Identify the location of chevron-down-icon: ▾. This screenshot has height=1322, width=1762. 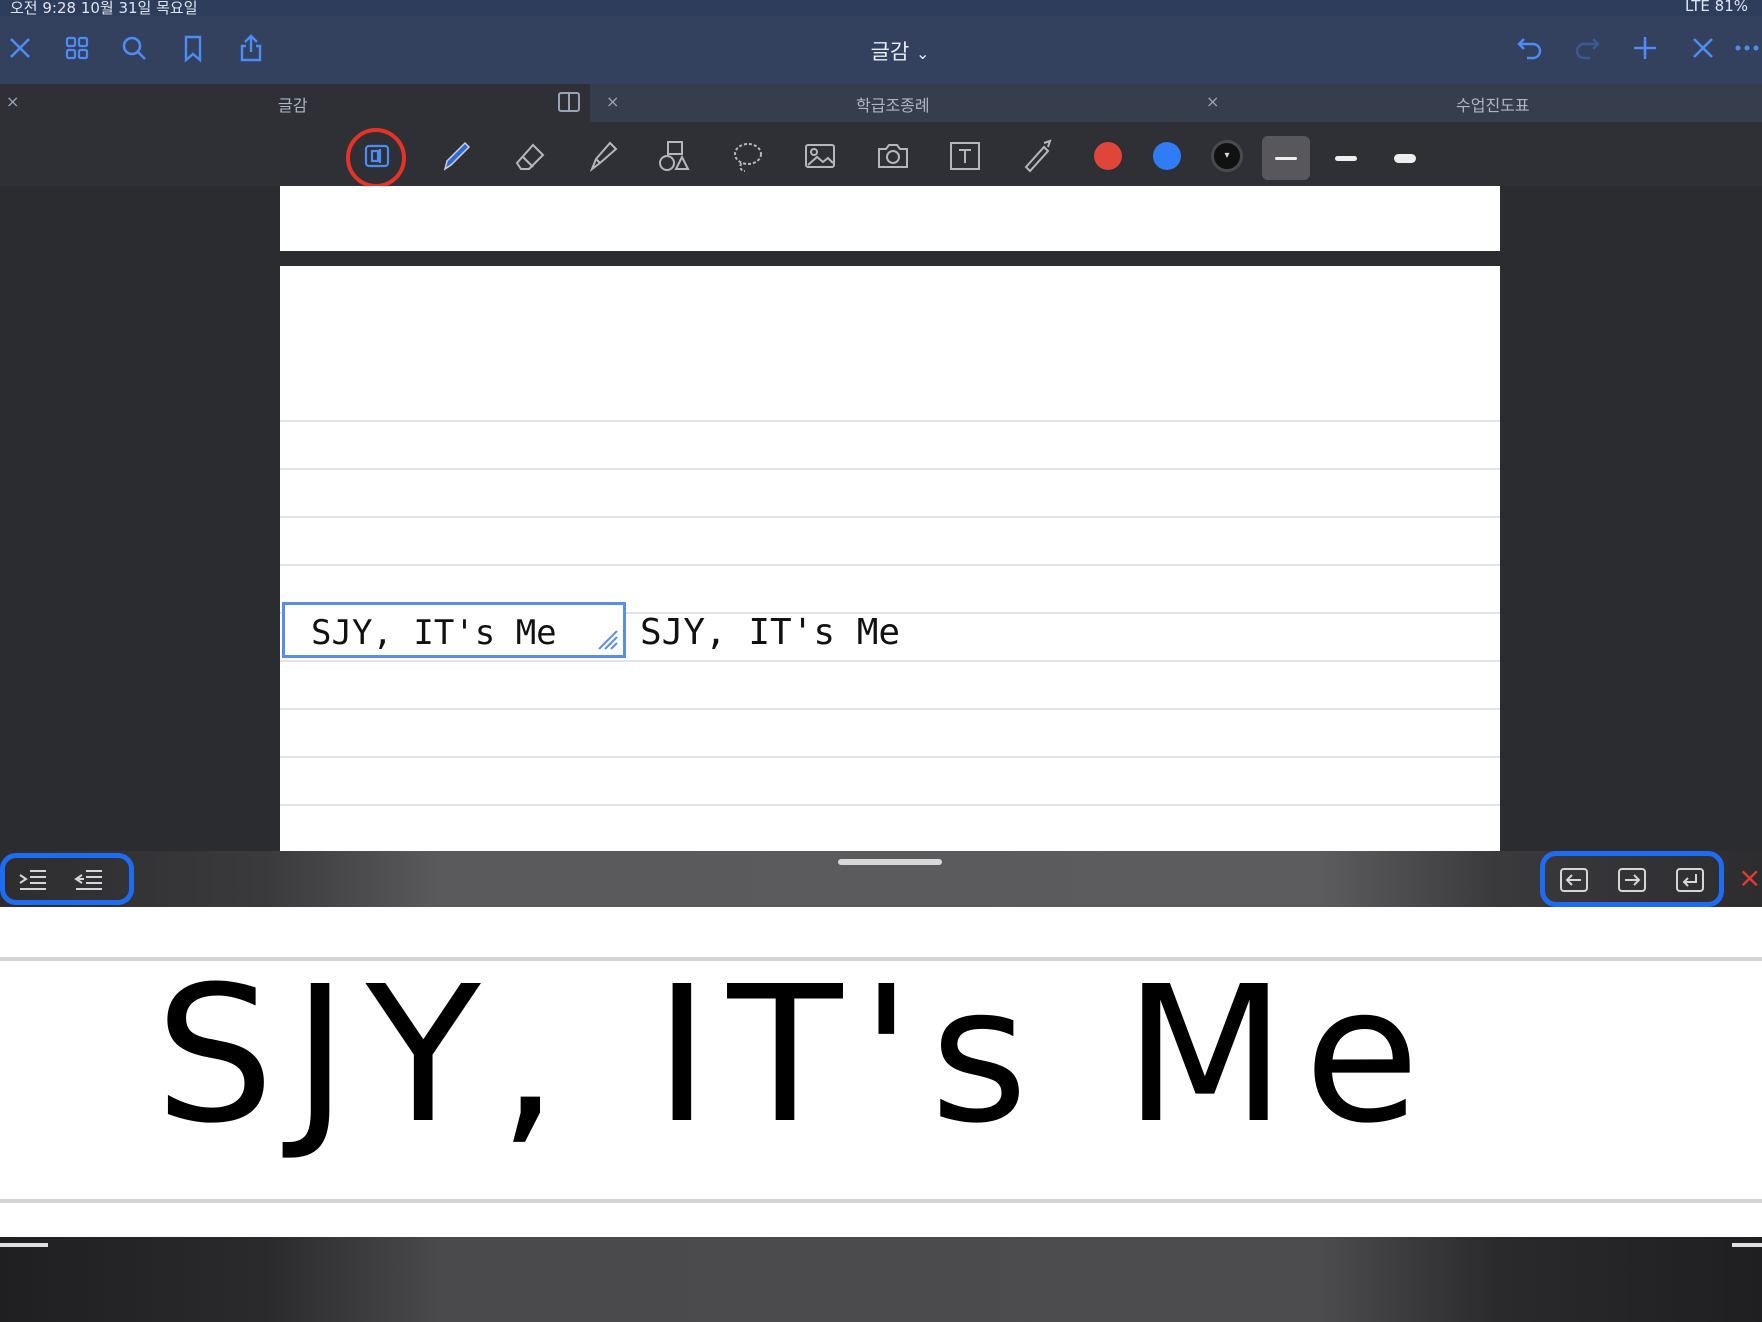
(1227, 155).